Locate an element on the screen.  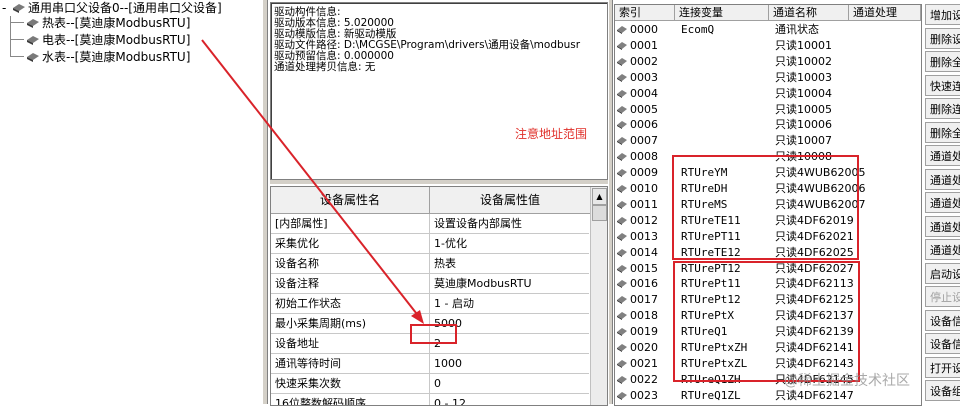
prop-row: 设备名称 热表 is located at coordinates (430, 264).